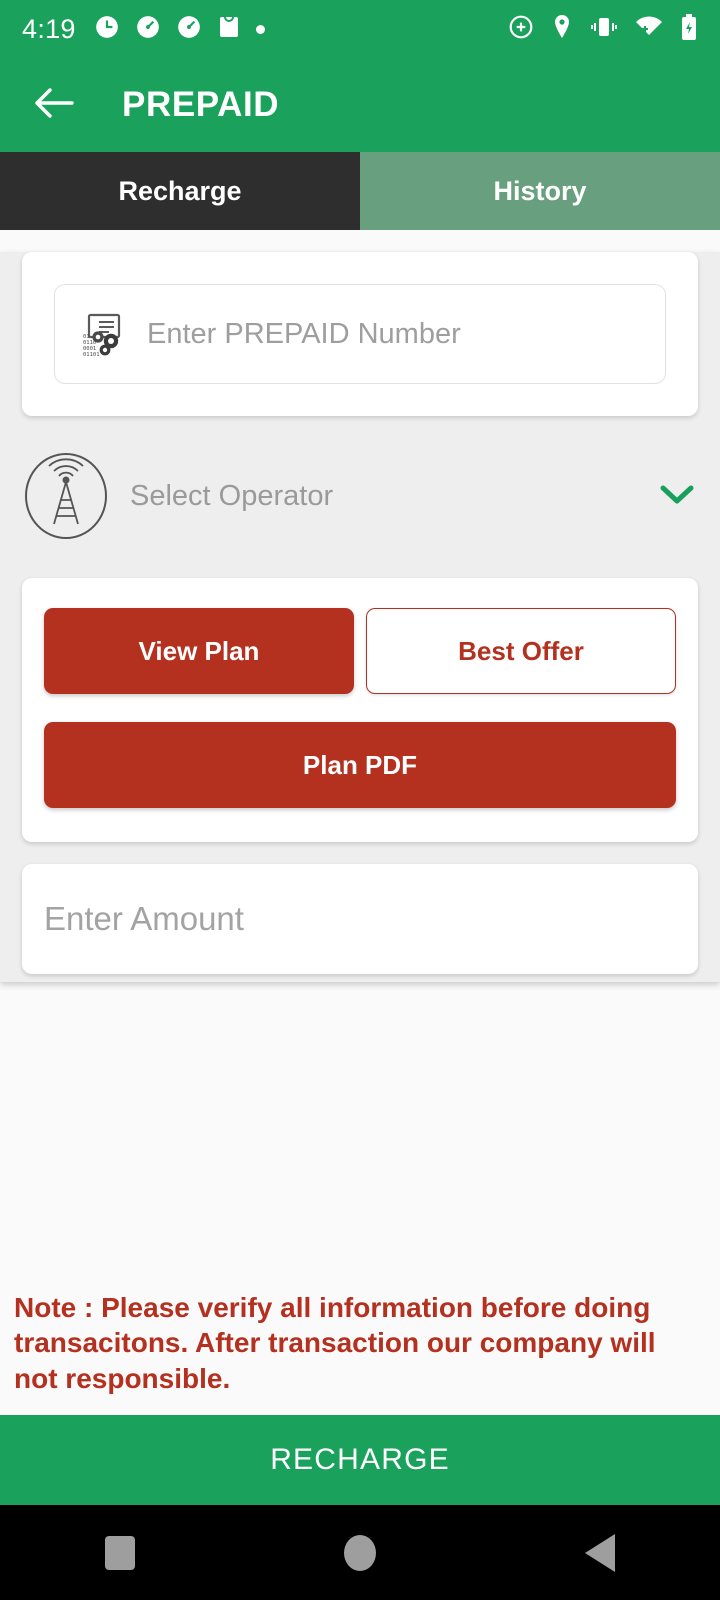 This screenshot has width=720, height=1600. I want to click on best-offer-button: Best Offer, so click(521, 651).